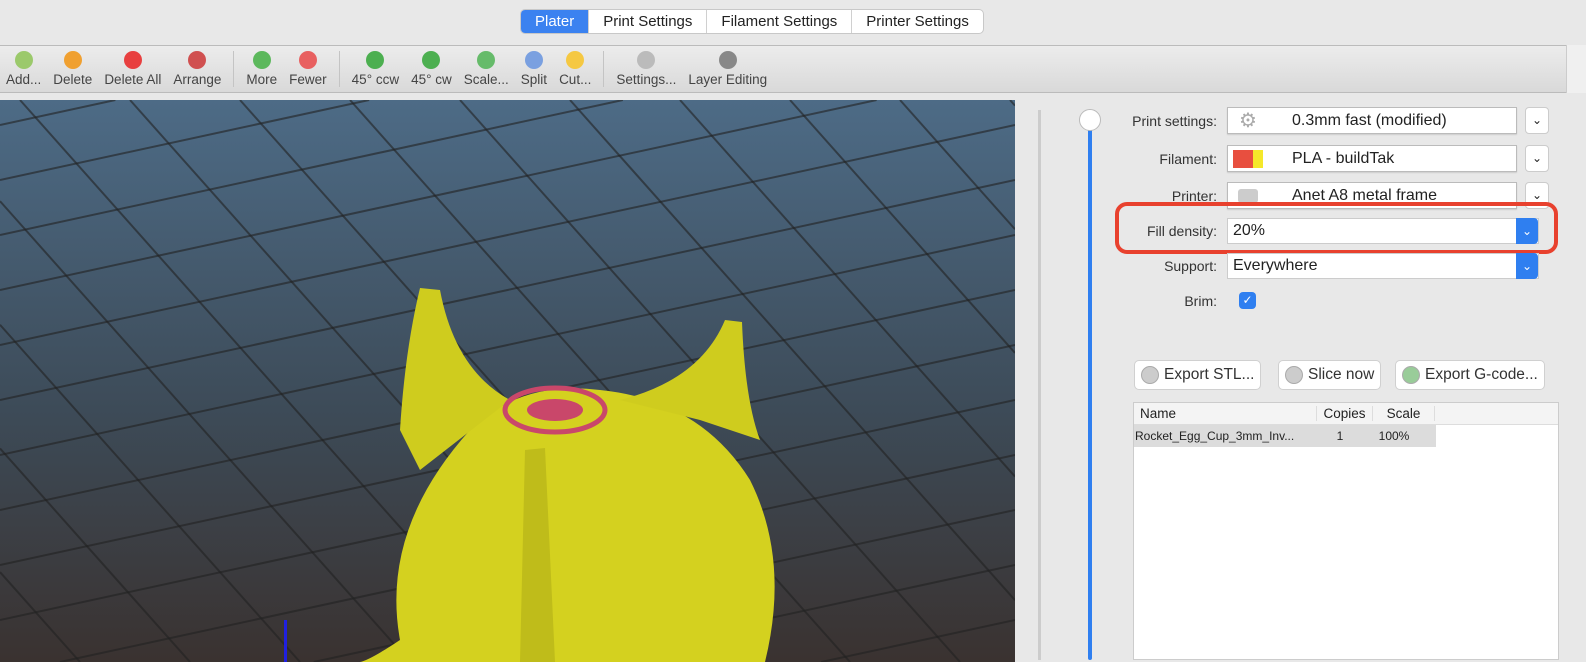  What do you see at coordinates (646, 60) in the screenshot?
I see `gear-icon` at bounding box center [646, 60].